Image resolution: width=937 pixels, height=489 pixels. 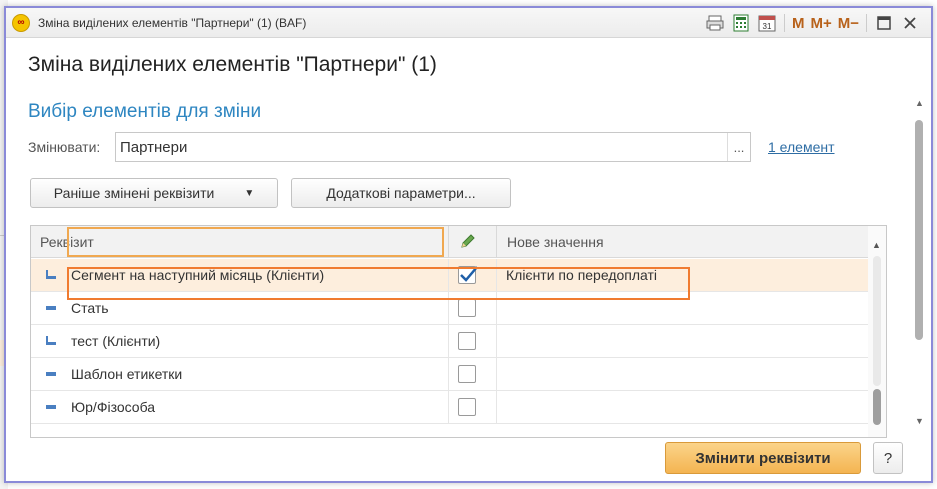 I want to click on window-scrollbar: ▲ ▼, so click(x=919, y=263).